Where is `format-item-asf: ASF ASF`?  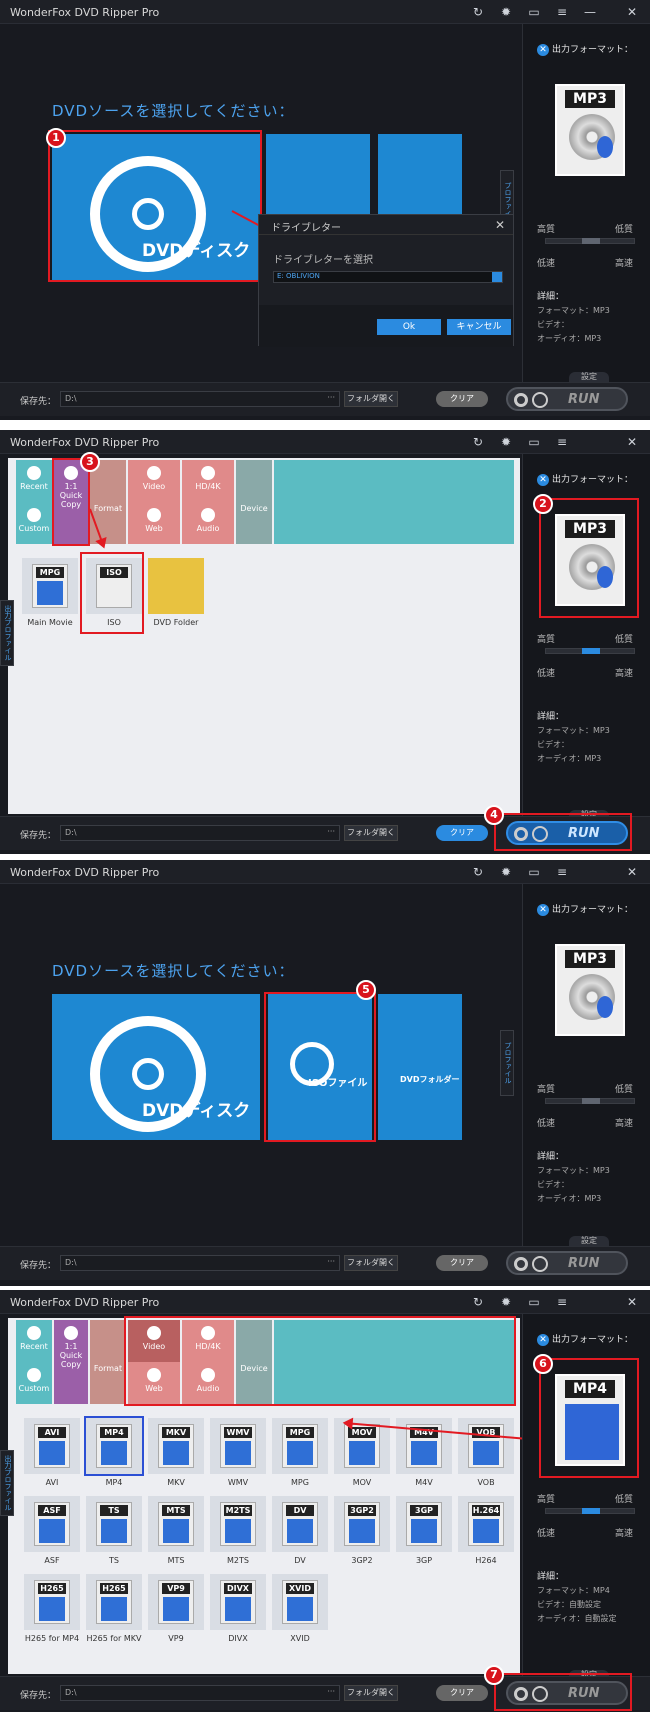
format-item-asf: ASF ASF is located at coordinates (52, 1530).